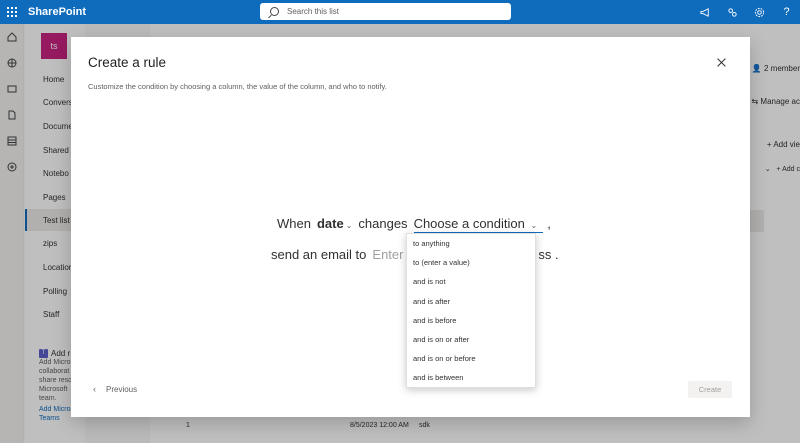 This screenshot has width=800, height=443. Describe the element at coordinates (471, 377) in the screenshot. I see `option-between: and is between` at that location.